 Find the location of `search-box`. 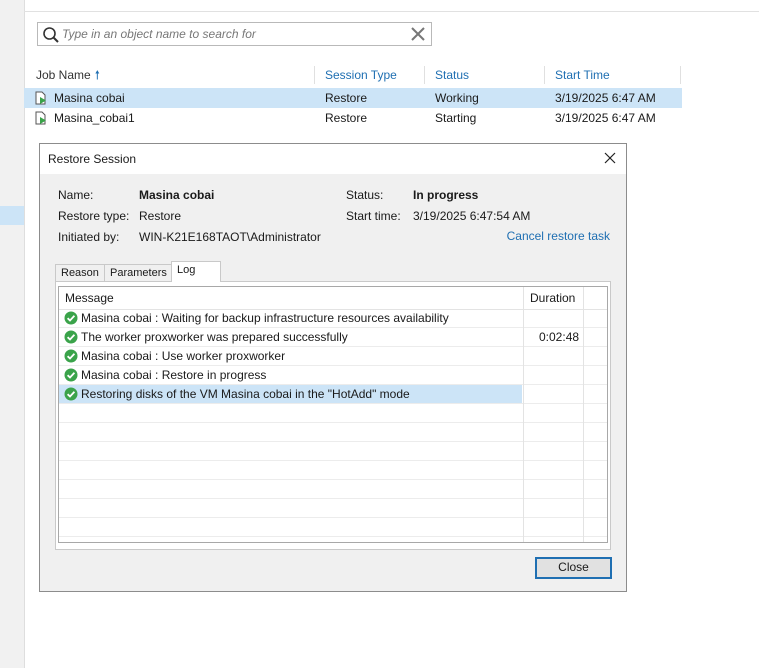

search-box is located at coordinates (234, 34).